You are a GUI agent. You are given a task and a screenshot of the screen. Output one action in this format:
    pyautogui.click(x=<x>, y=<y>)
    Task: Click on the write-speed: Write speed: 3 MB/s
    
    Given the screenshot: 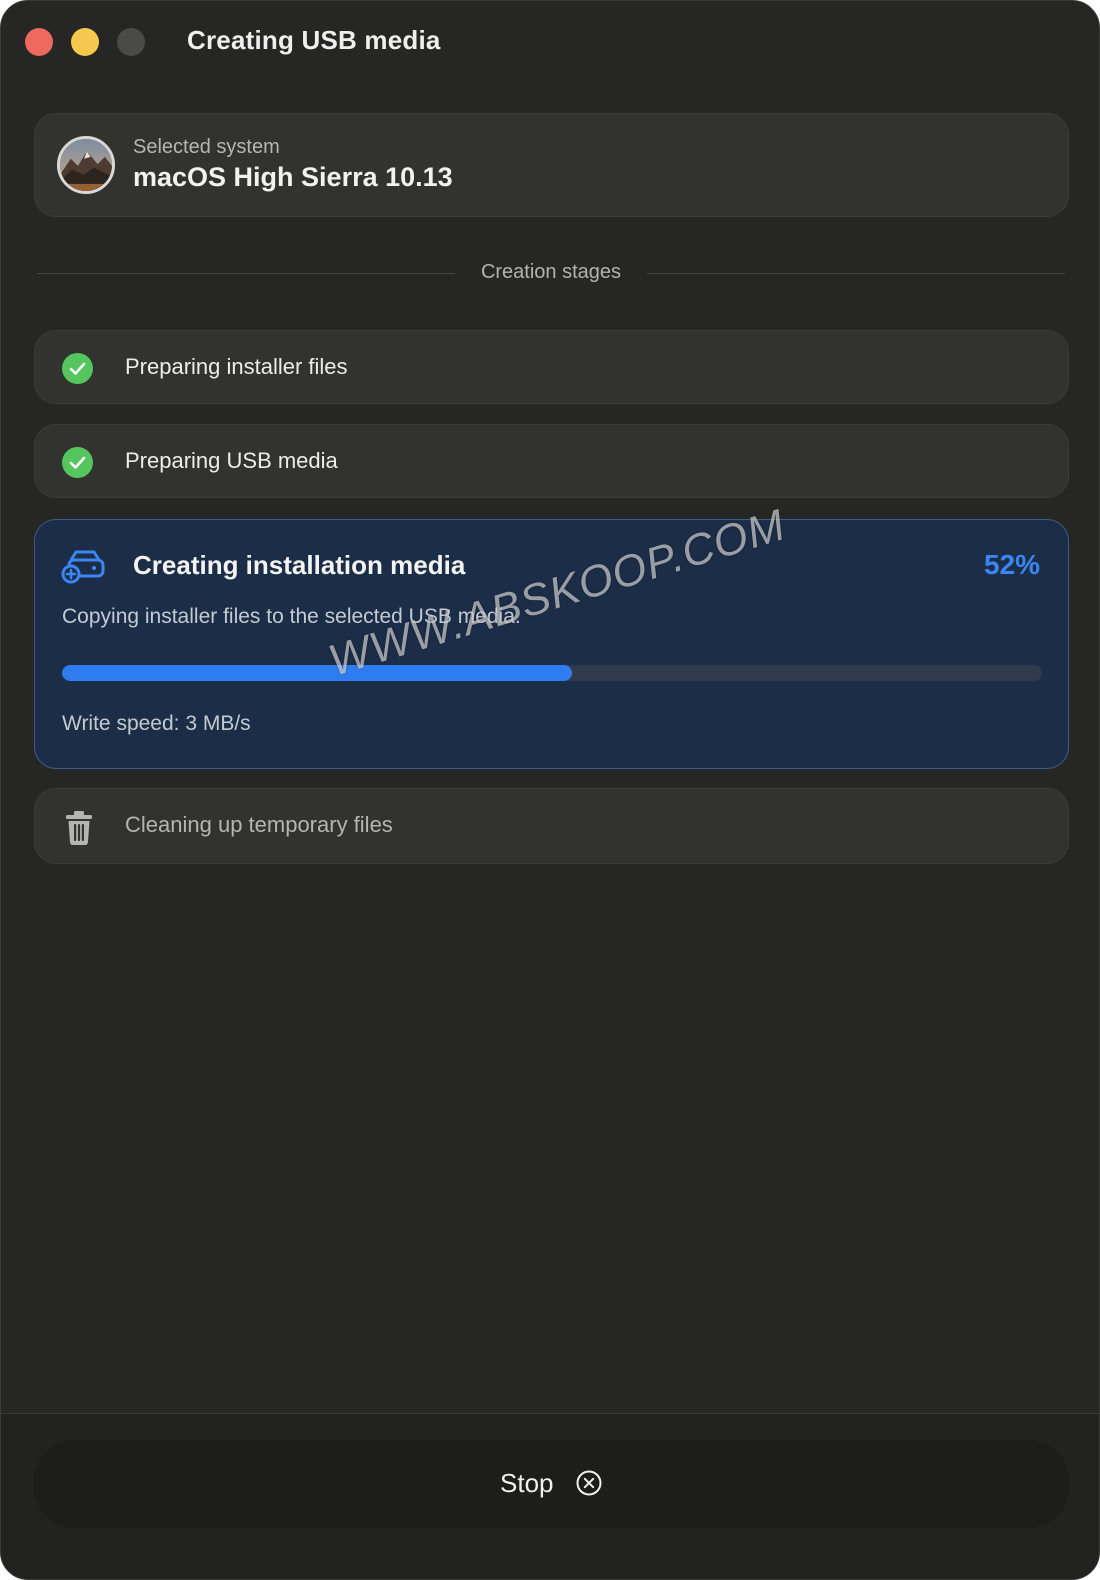 What is the action you would take?
    pyautogui.click(x=156, y=723)
    